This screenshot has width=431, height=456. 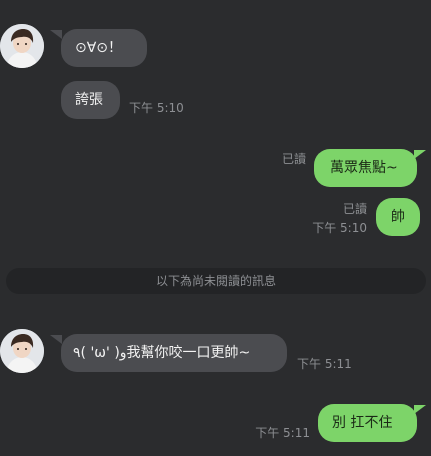 What do you see at coordinates (90, 100) in the screenshot?
I see `incoming-message: 誇張` at bounding box center [90, 100].